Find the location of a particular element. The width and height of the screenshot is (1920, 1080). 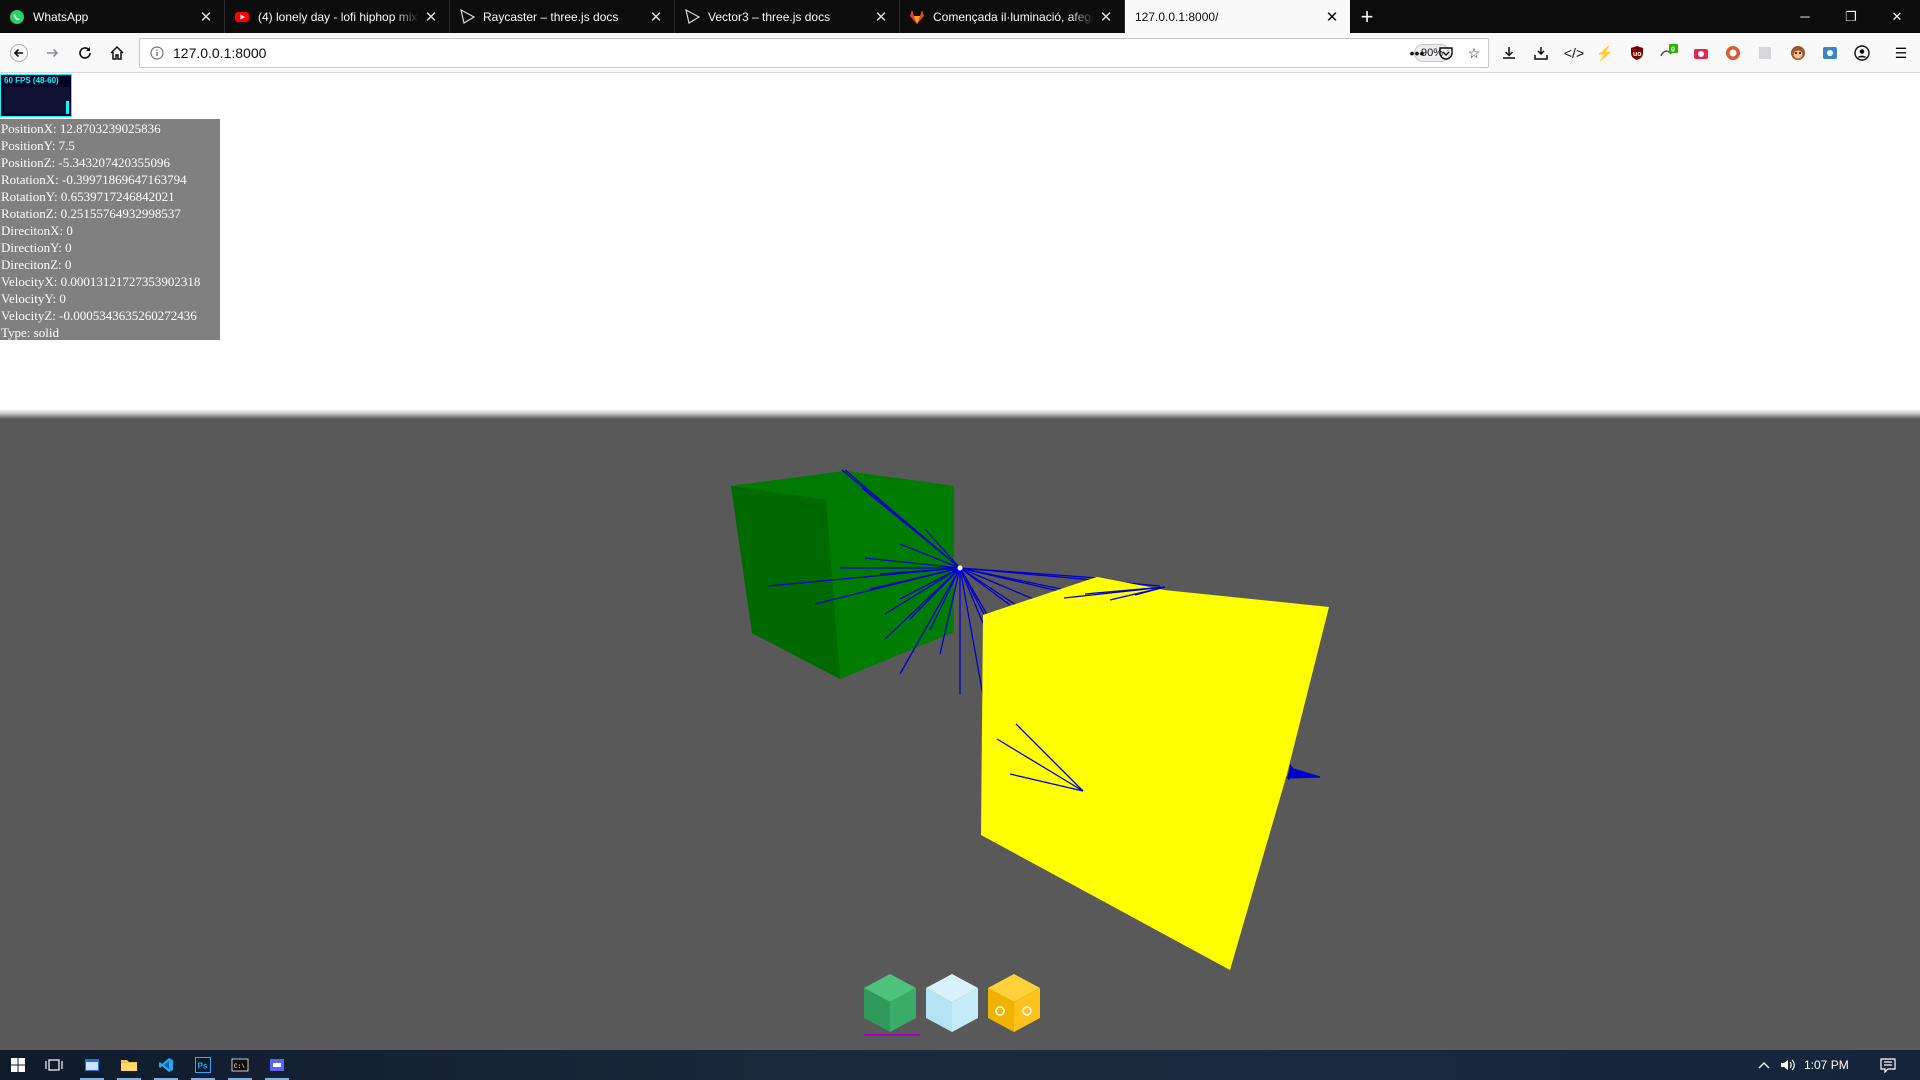

photoshop-icon: Ps is located at coordinates (203, 1065).